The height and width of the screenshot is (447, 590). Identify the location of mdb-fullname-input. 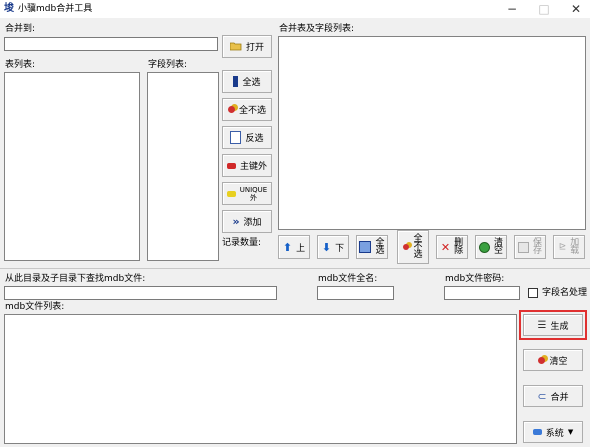
(355, 293).